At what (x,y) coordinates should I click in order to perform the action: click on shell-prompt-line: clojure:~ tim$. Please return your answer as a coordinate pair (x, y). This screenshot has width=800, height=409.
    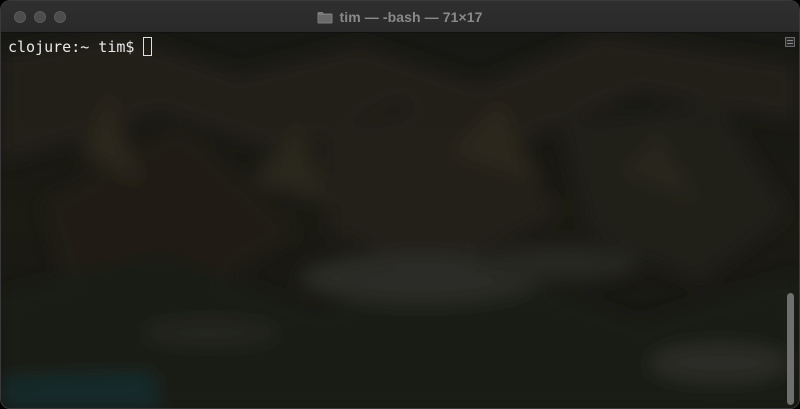
    Looking at the image, I should click on (80, 46).